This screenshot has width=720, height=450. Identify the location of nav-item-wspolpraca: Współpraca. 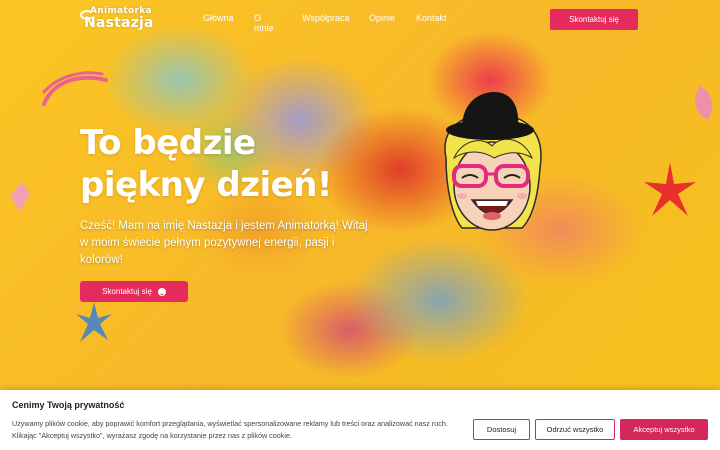
(326, 18).